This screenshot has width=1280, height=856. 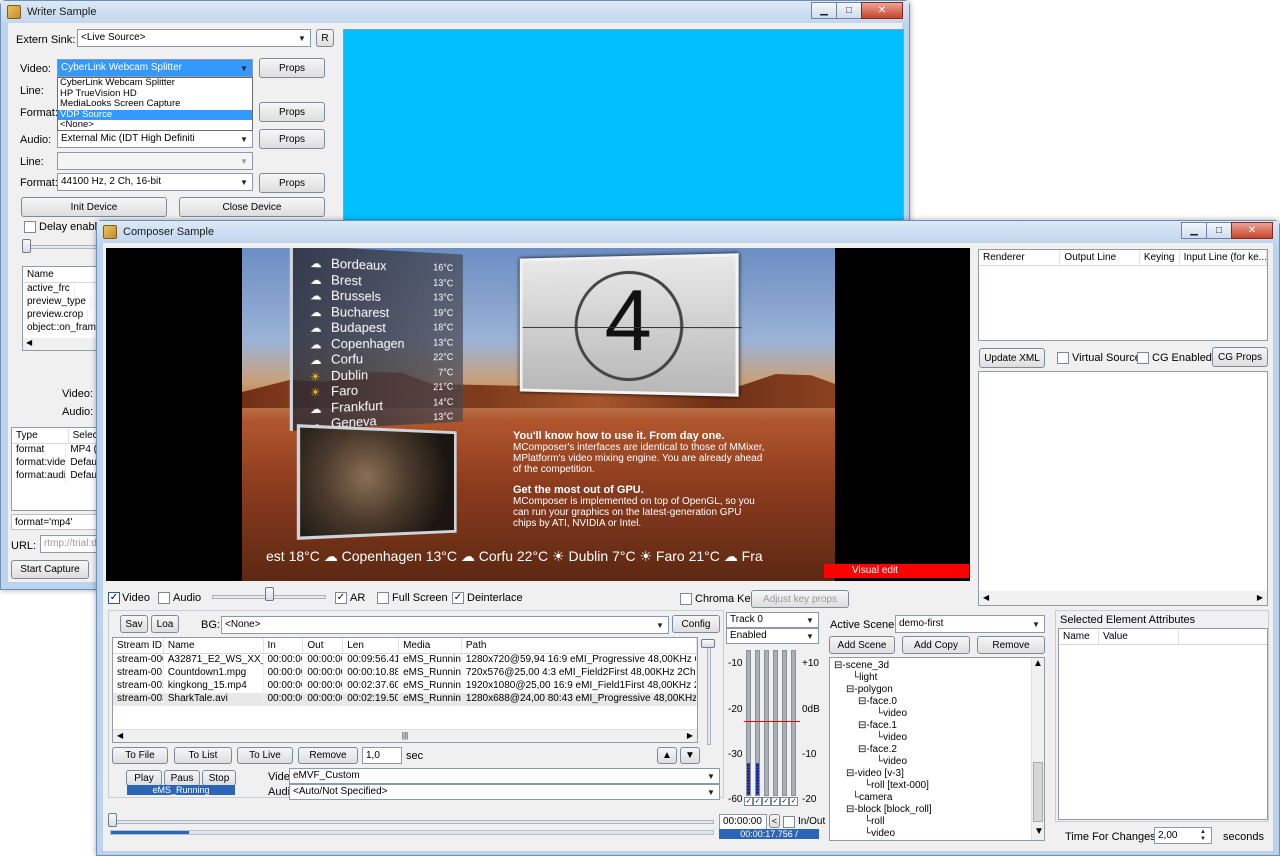 What do you see at coordinates (194, 38) in the screenshot?
I see `extern-sink-select: <Live Source> ▼` at bounding box center [194, 38].